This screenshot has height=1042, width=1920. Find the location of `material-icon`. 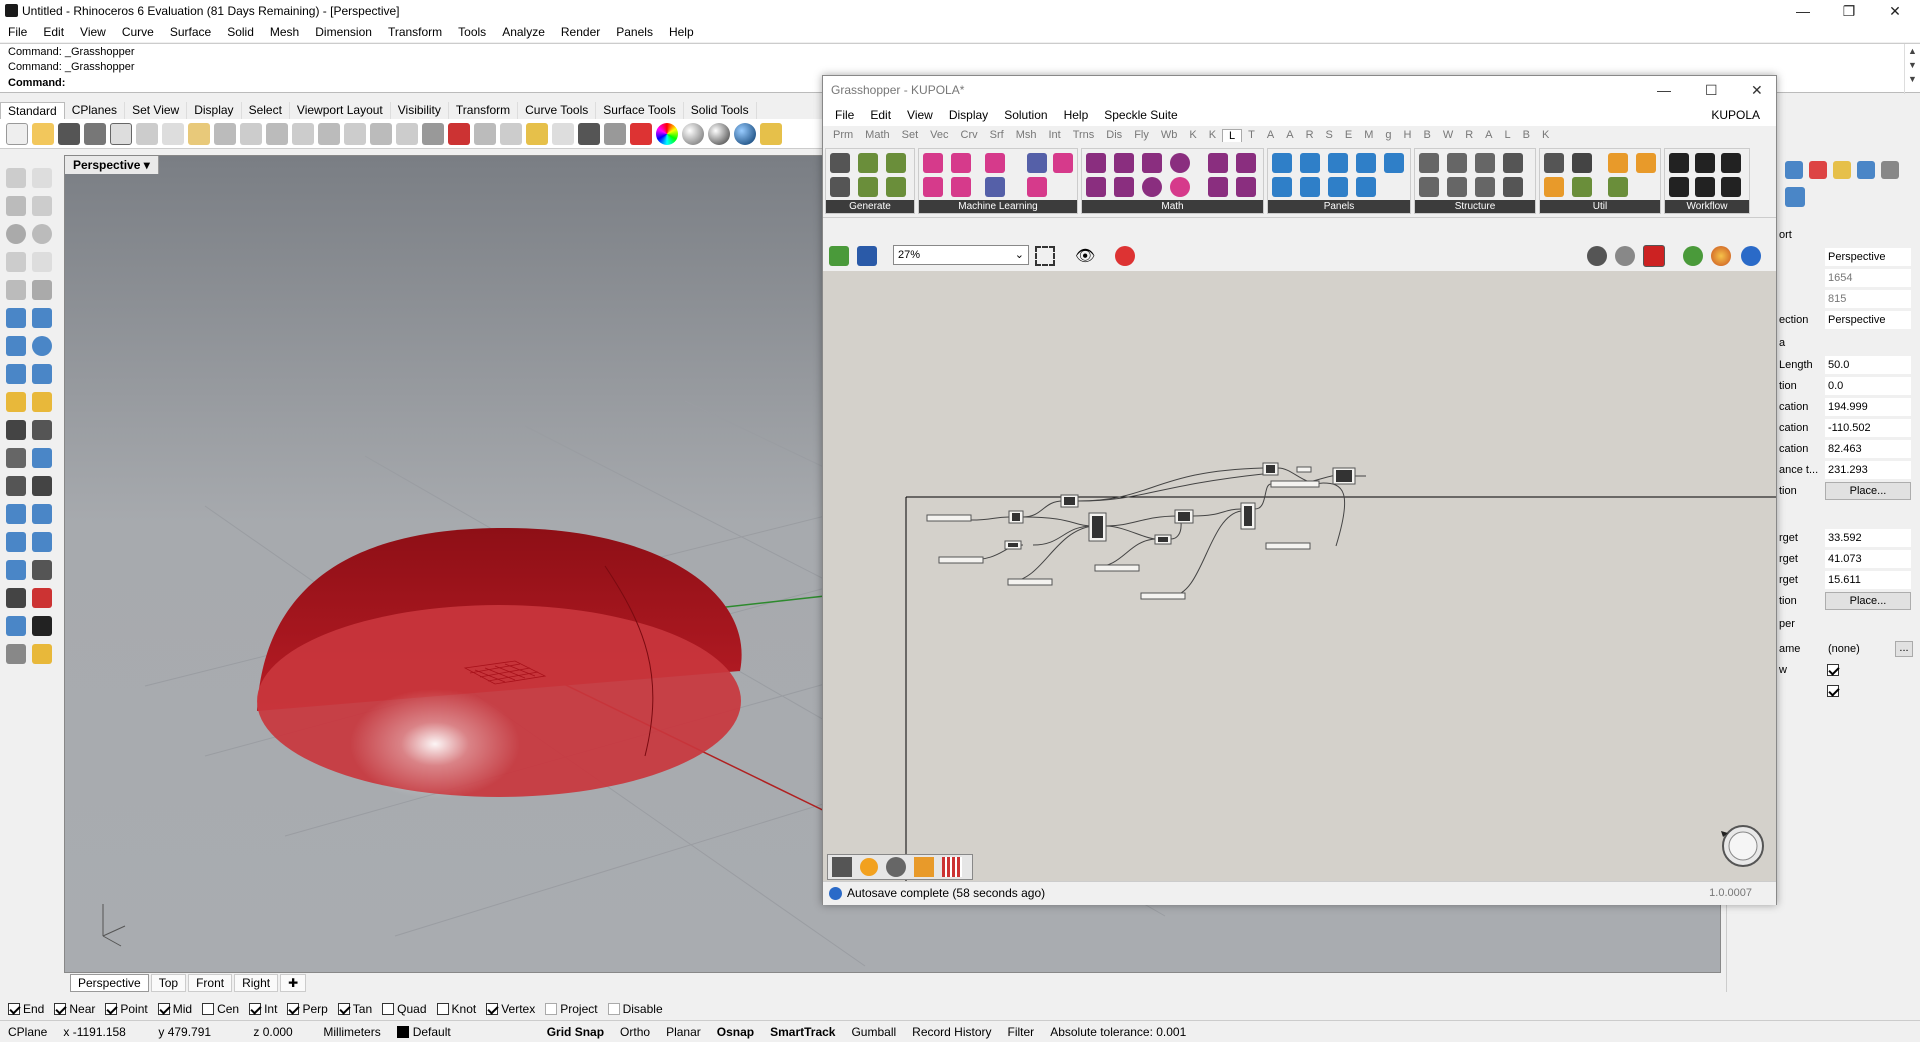

material-icon is located at coordinates (1818, 170).